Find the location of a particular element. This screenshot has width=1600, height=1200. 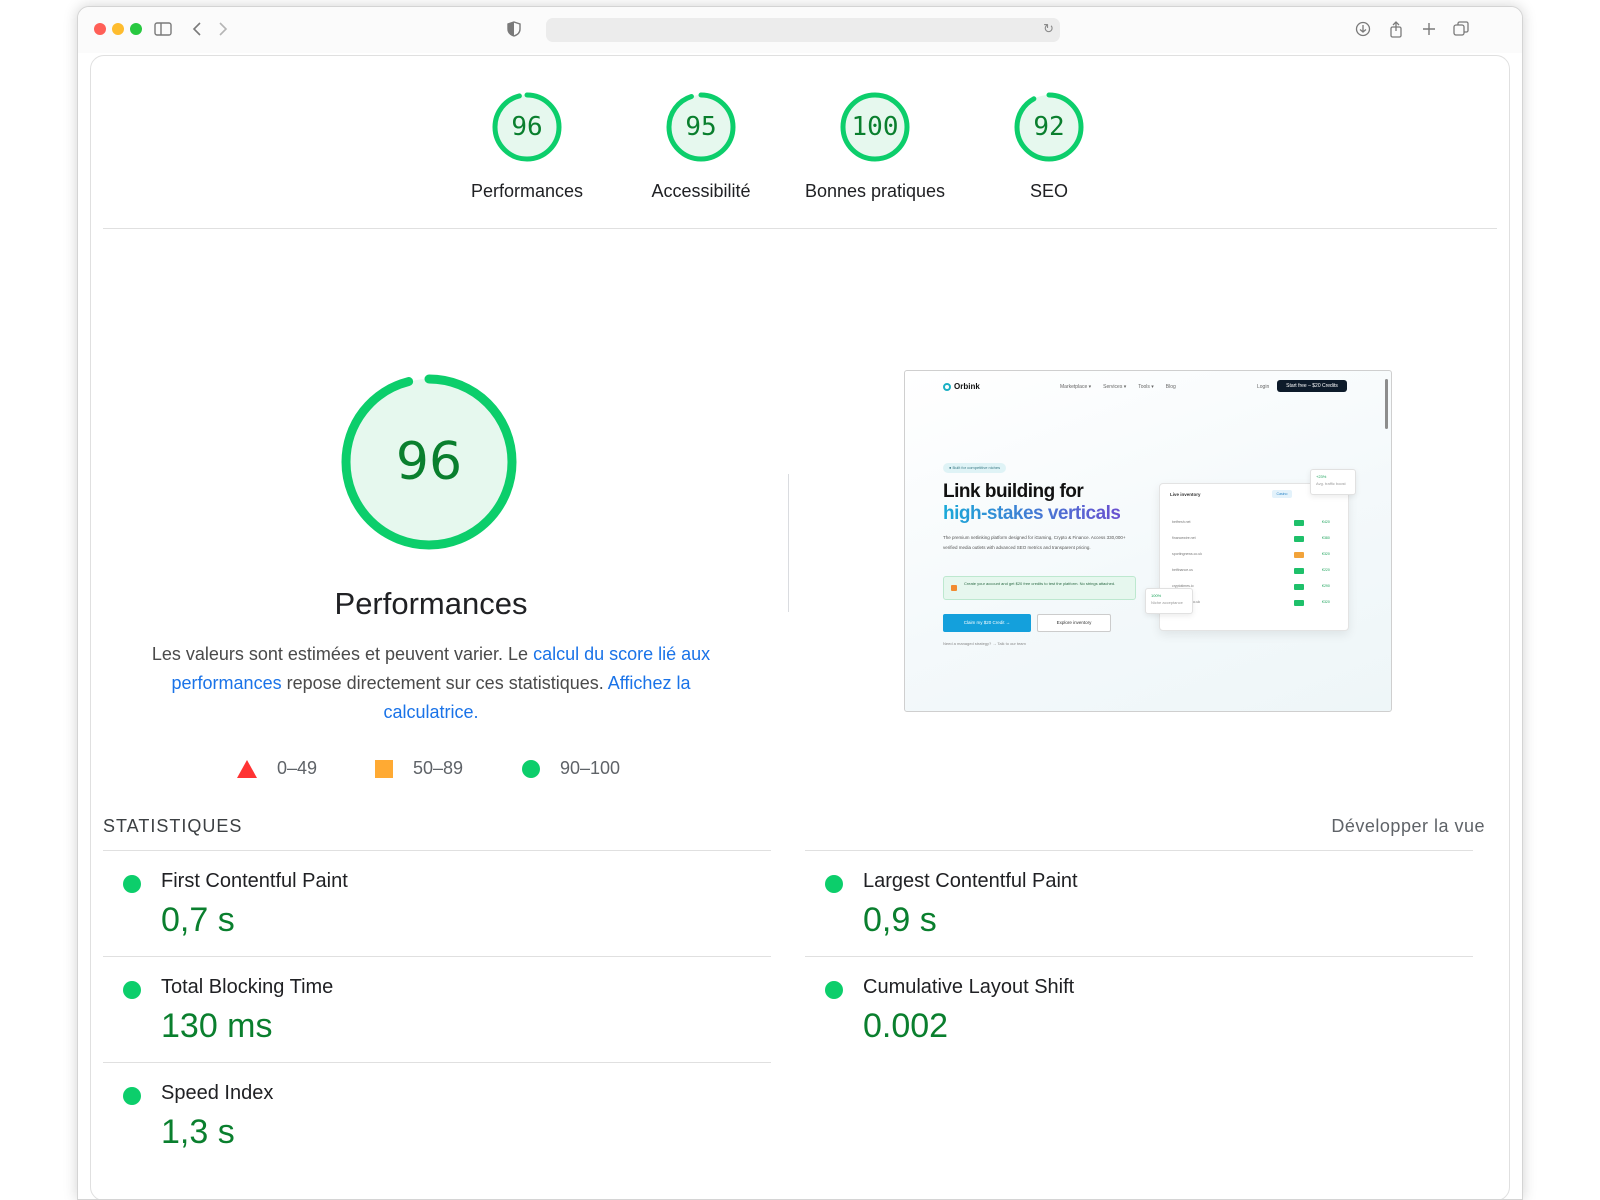

card-row: sportingnews.co.uk €320 is located at coordinates (1258, 556).